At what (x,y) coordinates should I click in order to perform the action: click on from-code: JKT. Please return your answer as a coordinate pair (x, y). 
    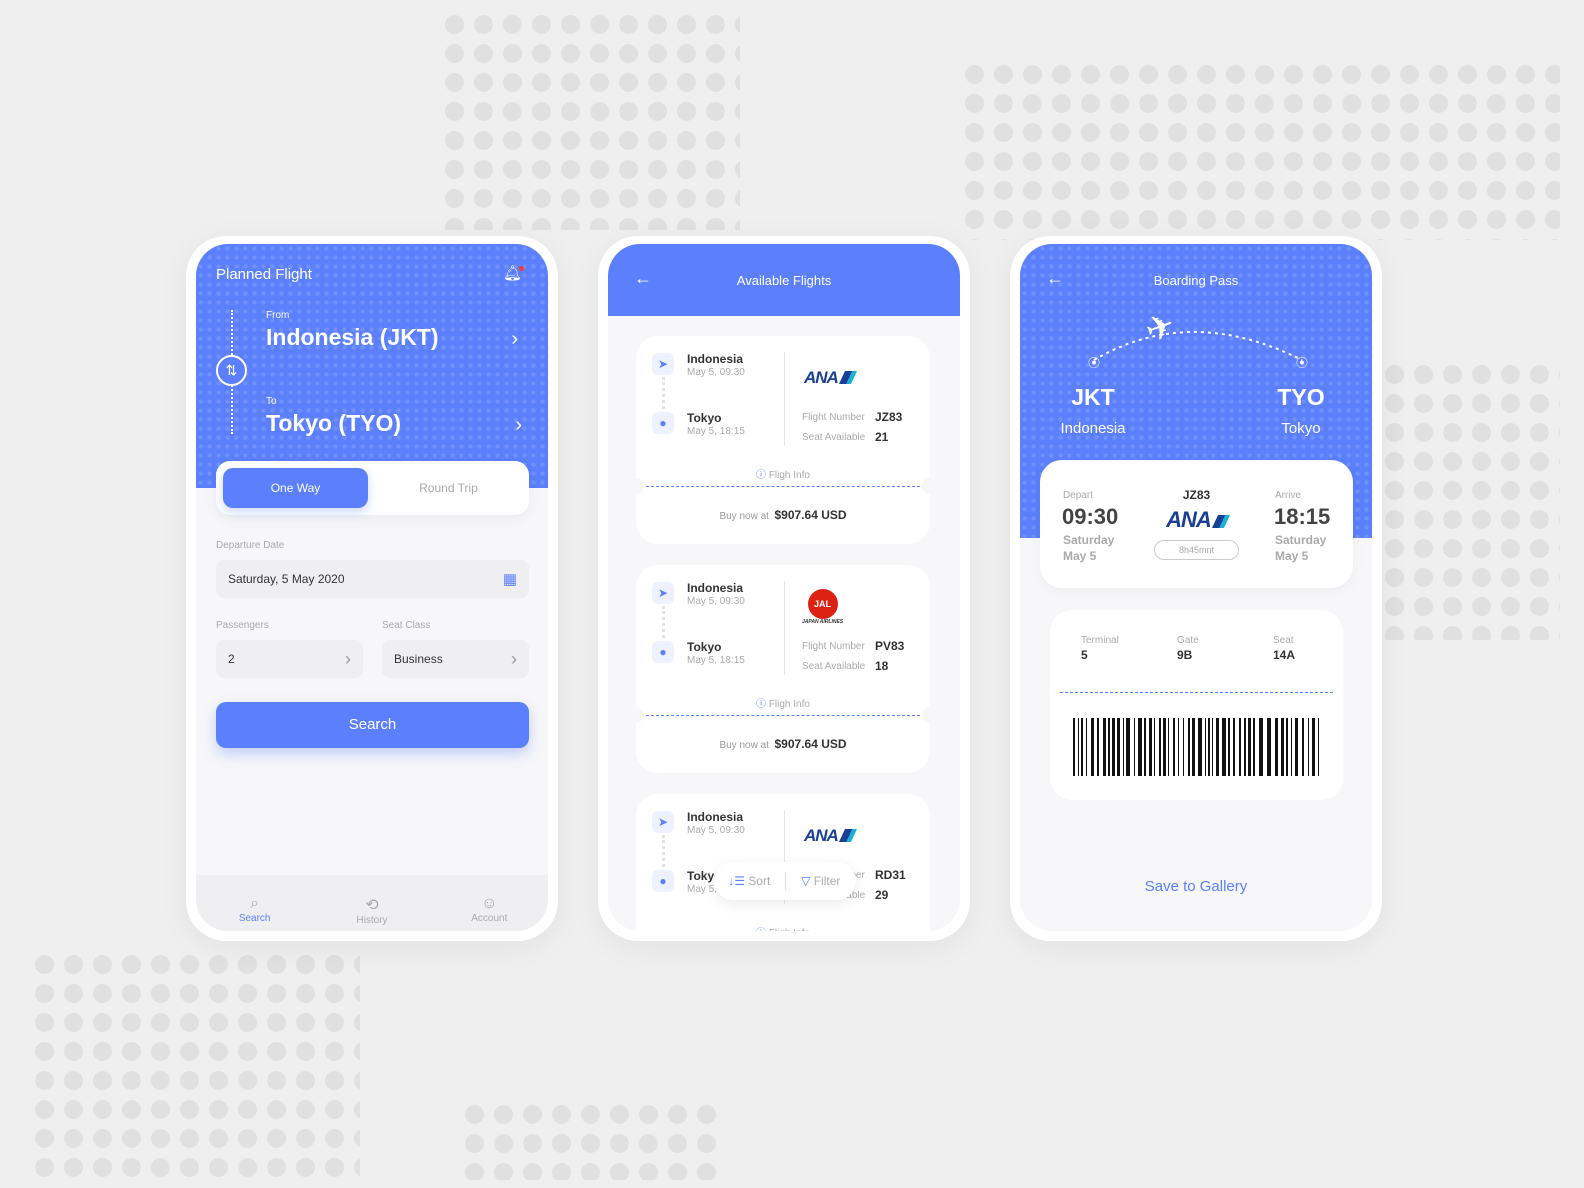
    Looking at the image, I should click on (1093, 397).